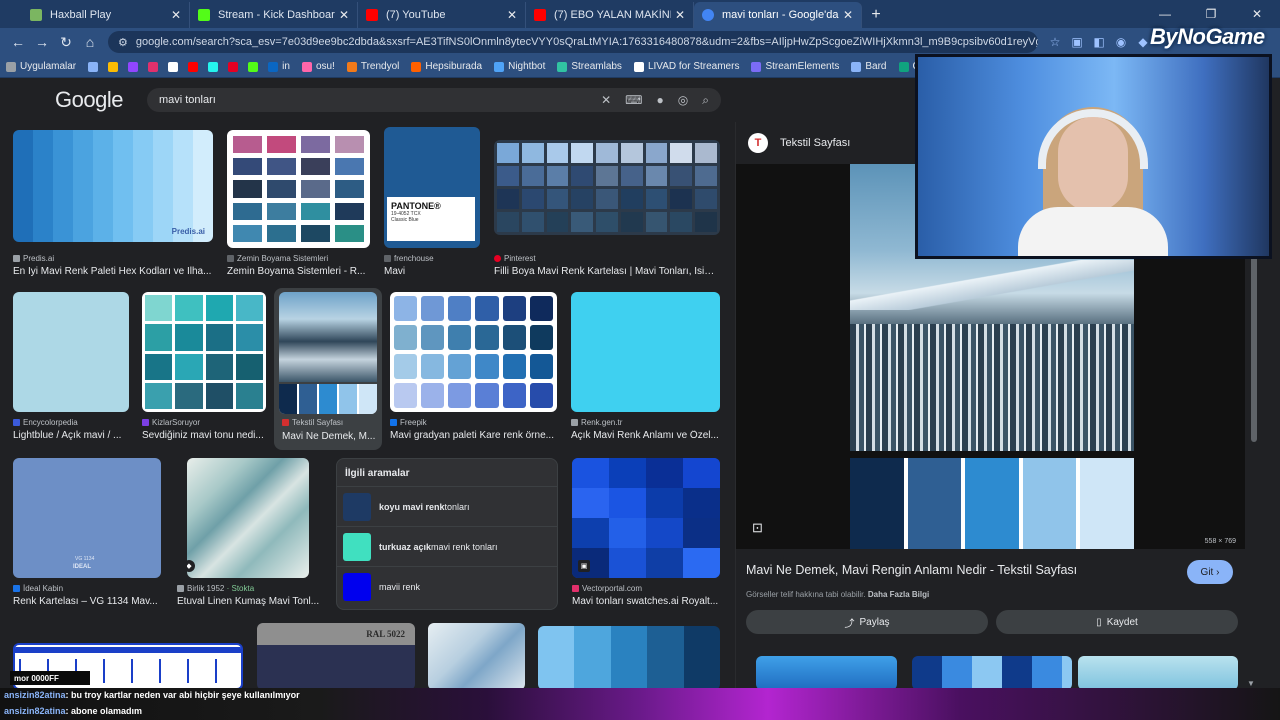 This screenshot has height=720, width=1280. What do you see at coordinates (1099, 42) in the screenshot?
I see `translate-icon: ◧` at bounding box center [1099, 42].